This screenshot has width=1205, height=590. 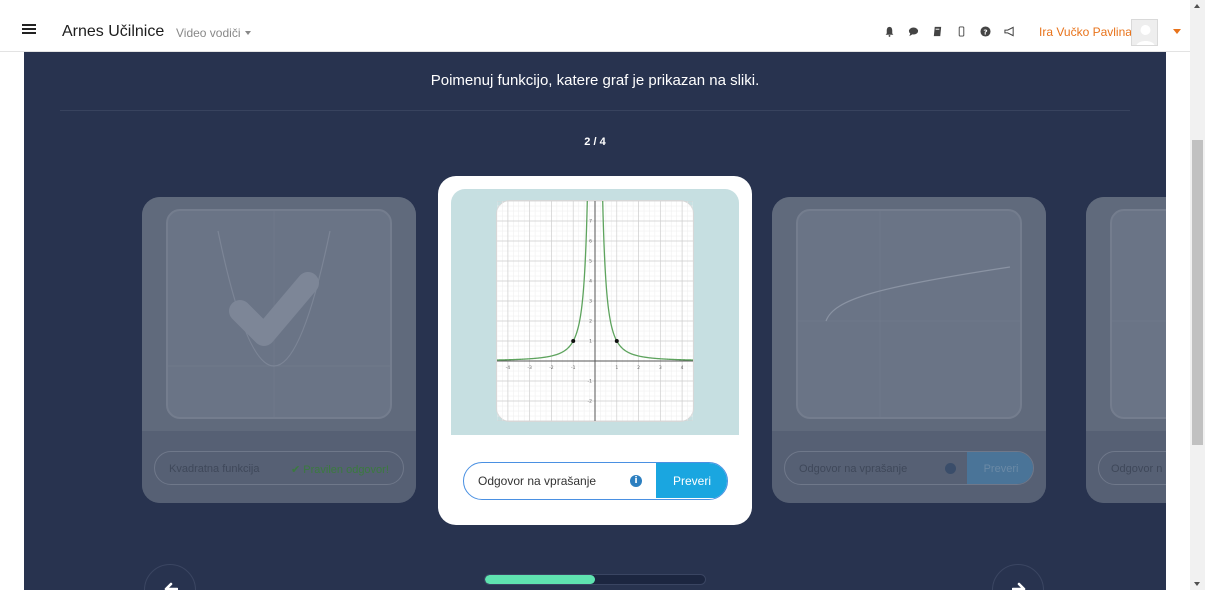 I want to click on chat-icon, so click(x=913, y=31).